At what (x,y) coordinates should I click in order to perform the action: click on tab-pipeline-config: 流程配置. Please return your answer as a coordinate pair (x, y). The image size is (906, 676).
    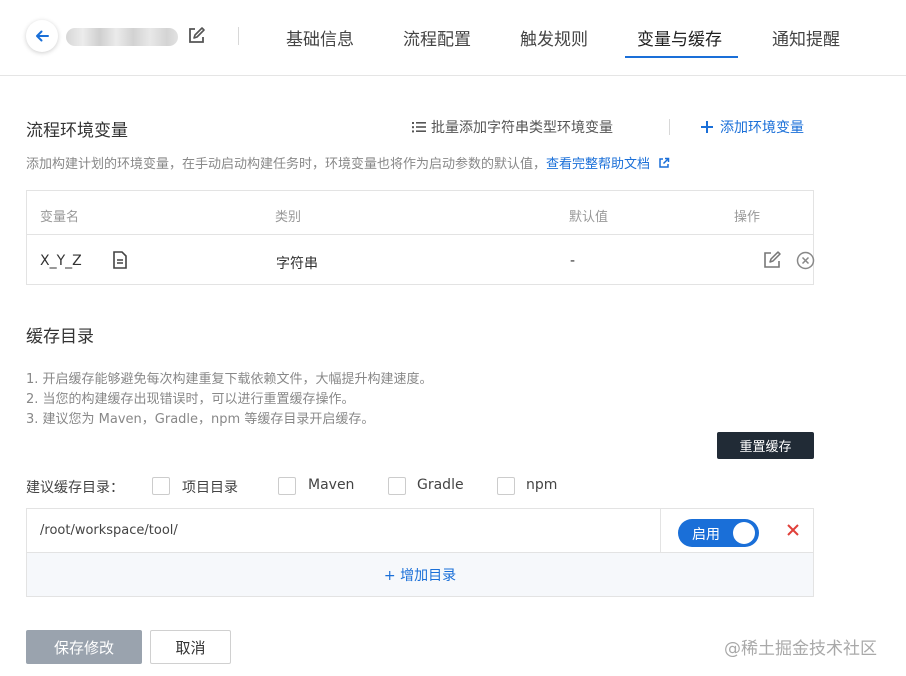
    Looking at the image, I should click on (437, 37).